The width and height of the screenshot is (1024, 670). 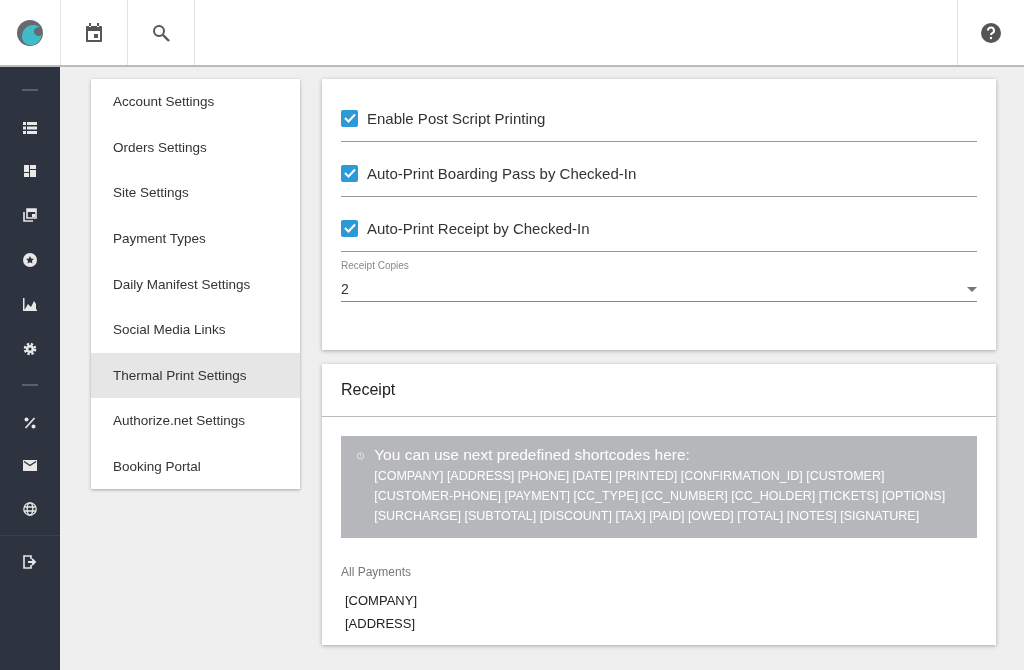 I want to click on search-icon, so click(x=161, y=32).